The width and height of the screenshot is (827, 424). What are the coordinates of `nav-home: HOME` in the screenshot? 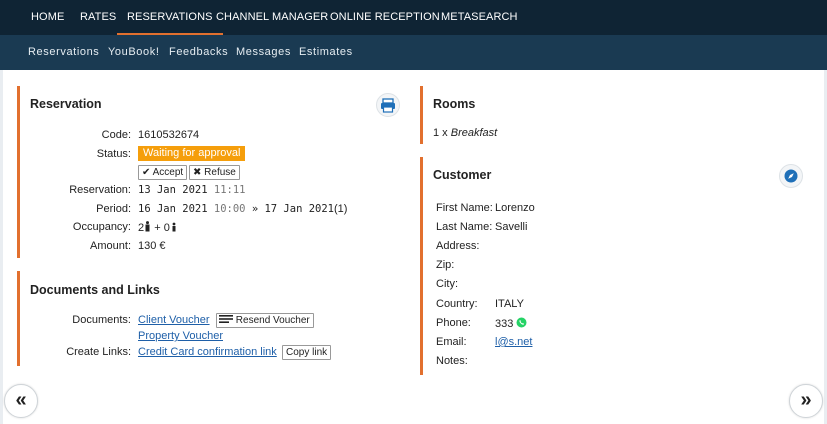 It's located at (47, 17).